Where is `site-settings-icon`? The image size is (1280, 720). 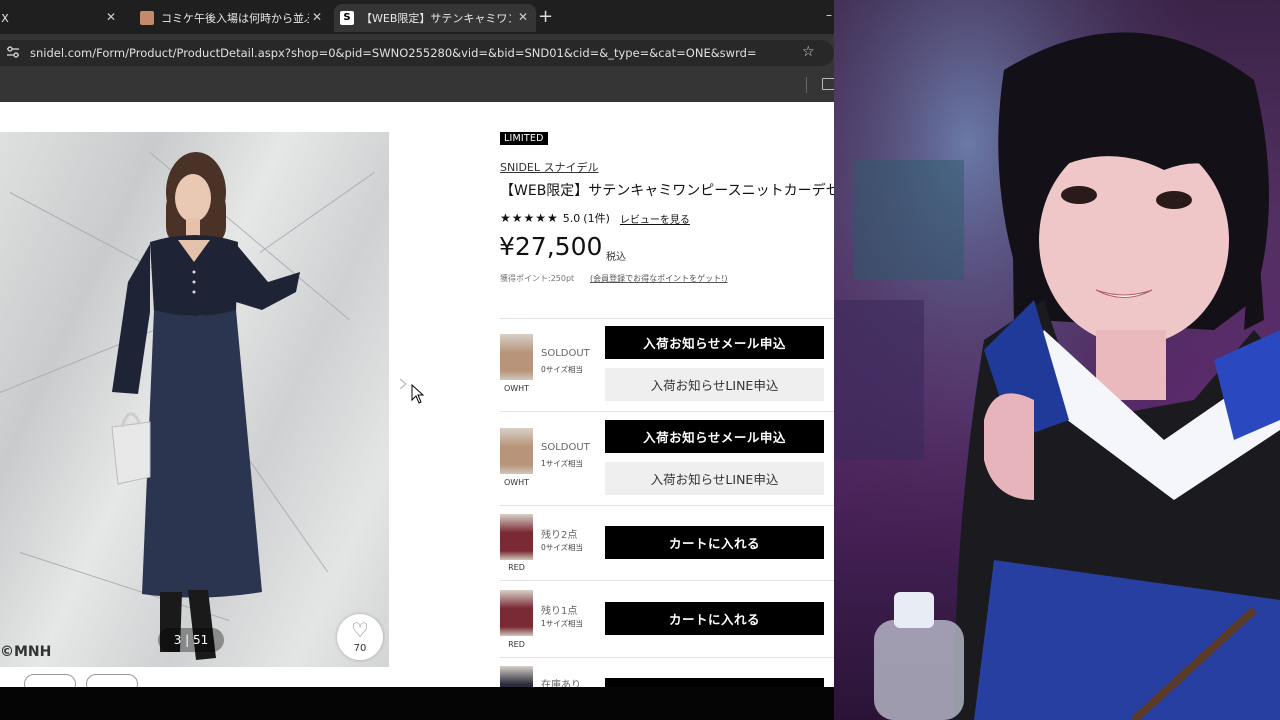
site-settings-icon is located at coordinates (13, 53).